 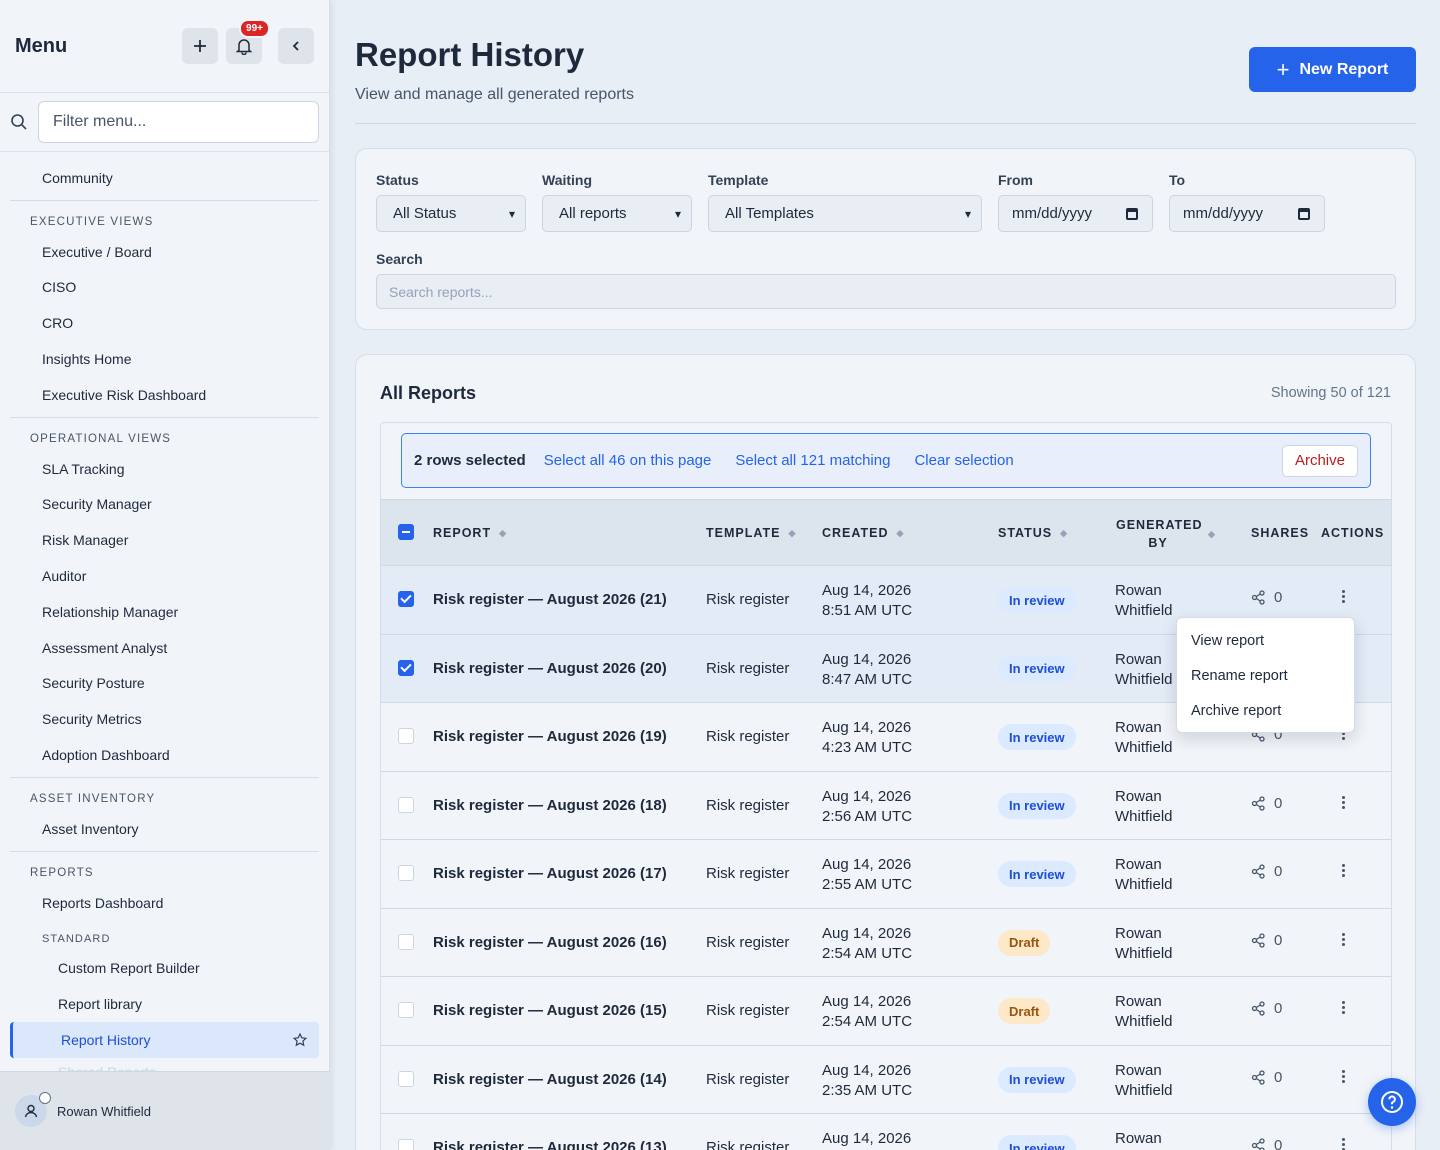 I want to click on sidebar-item-report-library: Report library, so click(x=164, y=1004).